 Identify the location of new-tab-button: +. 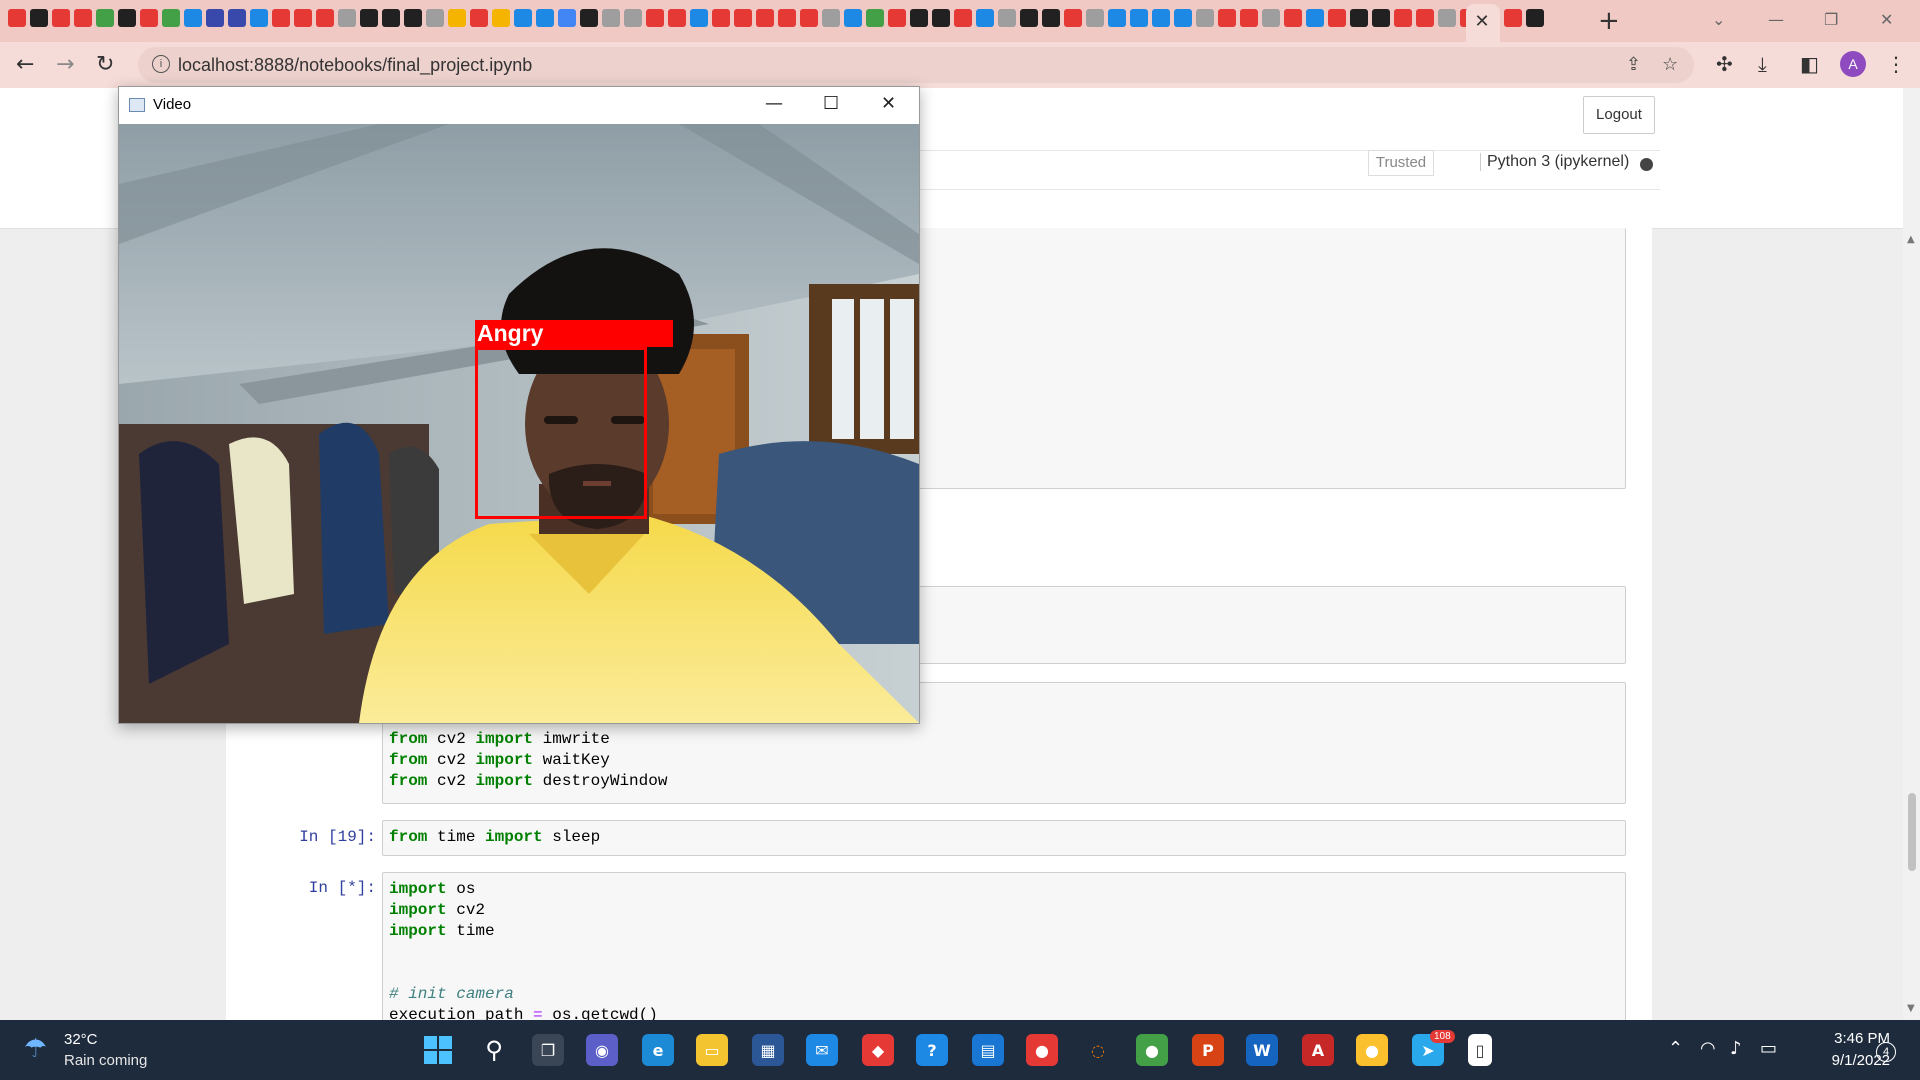
(1609, 21).